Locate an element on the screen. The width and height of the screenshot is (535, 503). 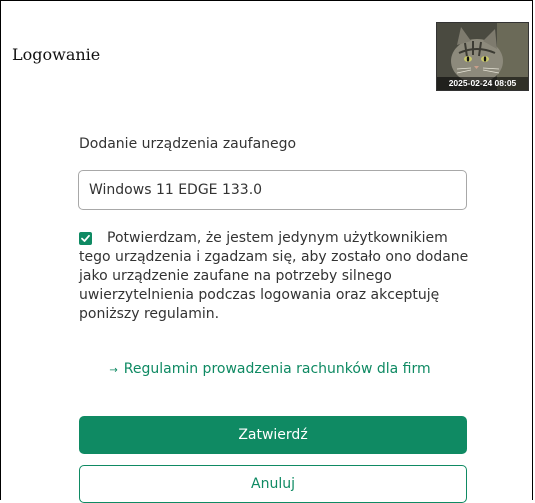
page-title: Logowanie is located at coordinates (56, 54).